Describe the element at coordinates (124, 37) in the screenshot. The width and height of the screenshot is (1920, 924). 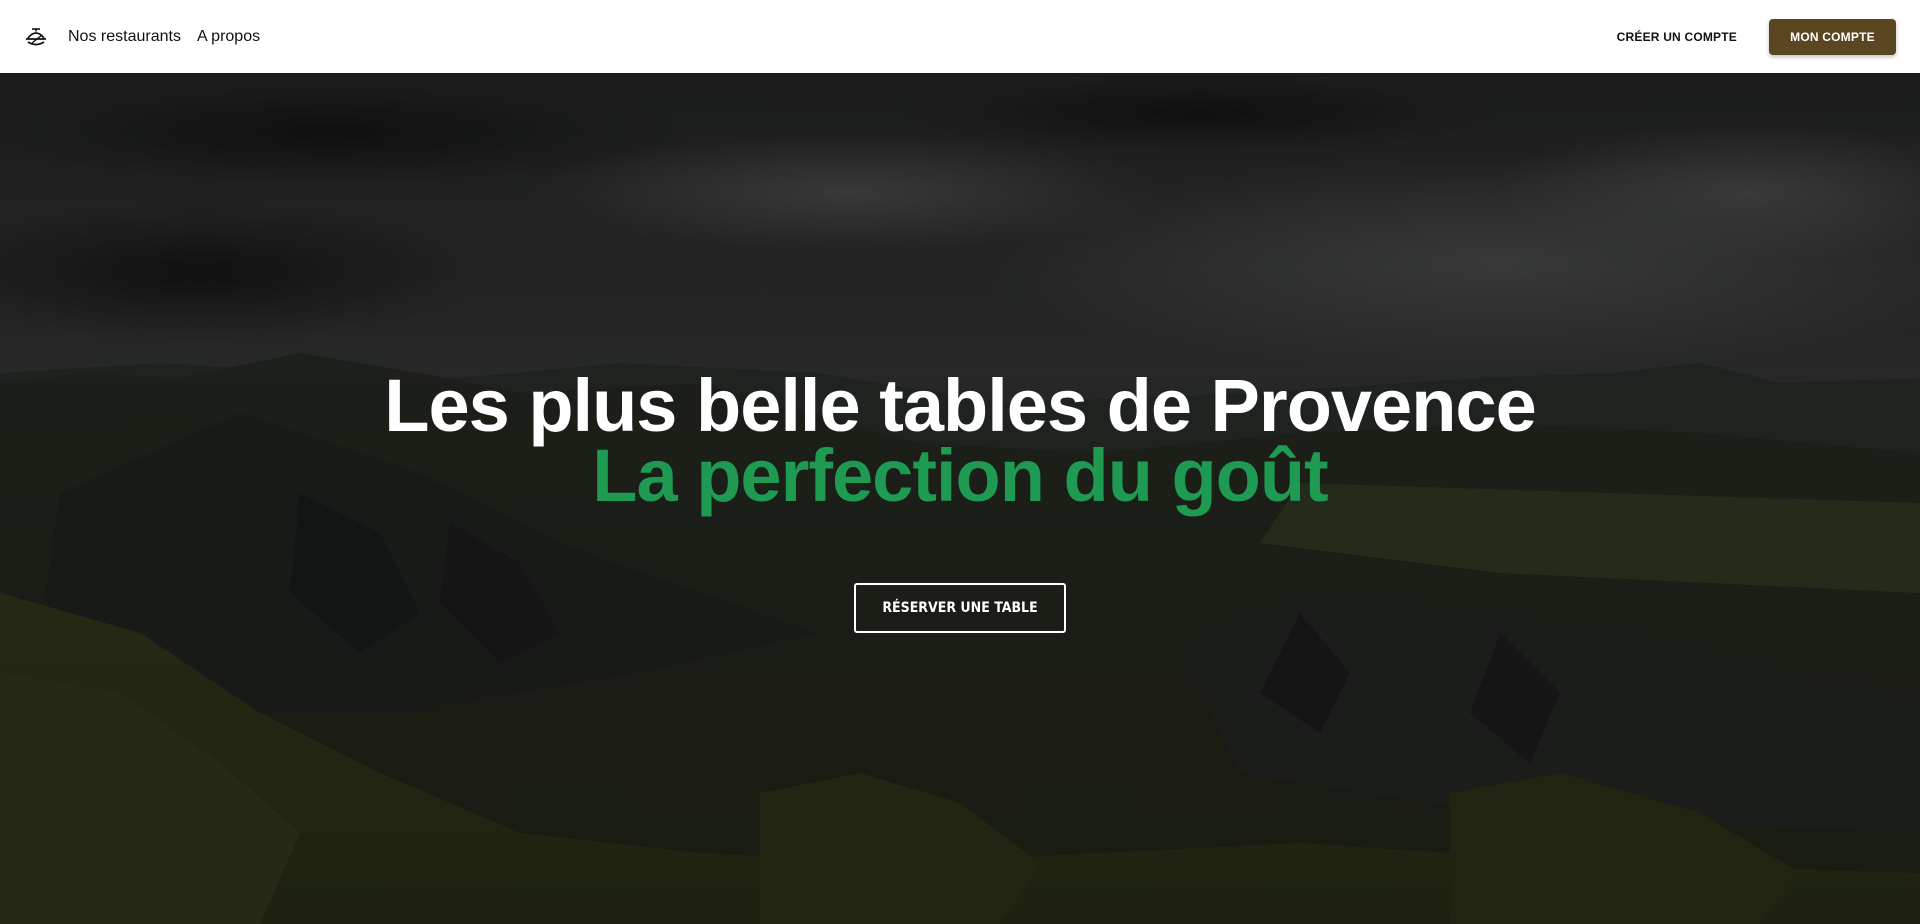
I see `nav-link-restaurants: Nos restaurants` at that location.